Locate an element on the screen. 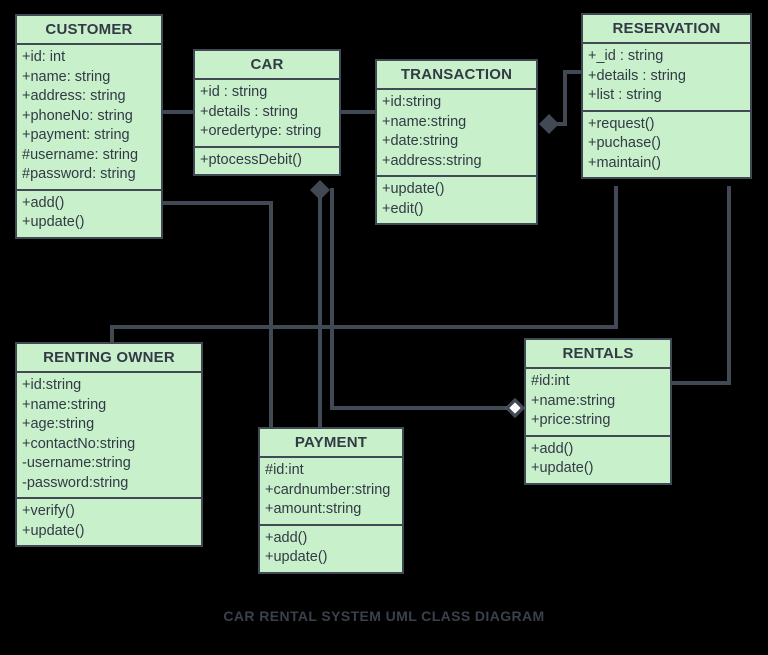 This screenshot has height=655, width=768. class-methods-renting-owner: +verify() +update() is located at coordinates (109, 521).